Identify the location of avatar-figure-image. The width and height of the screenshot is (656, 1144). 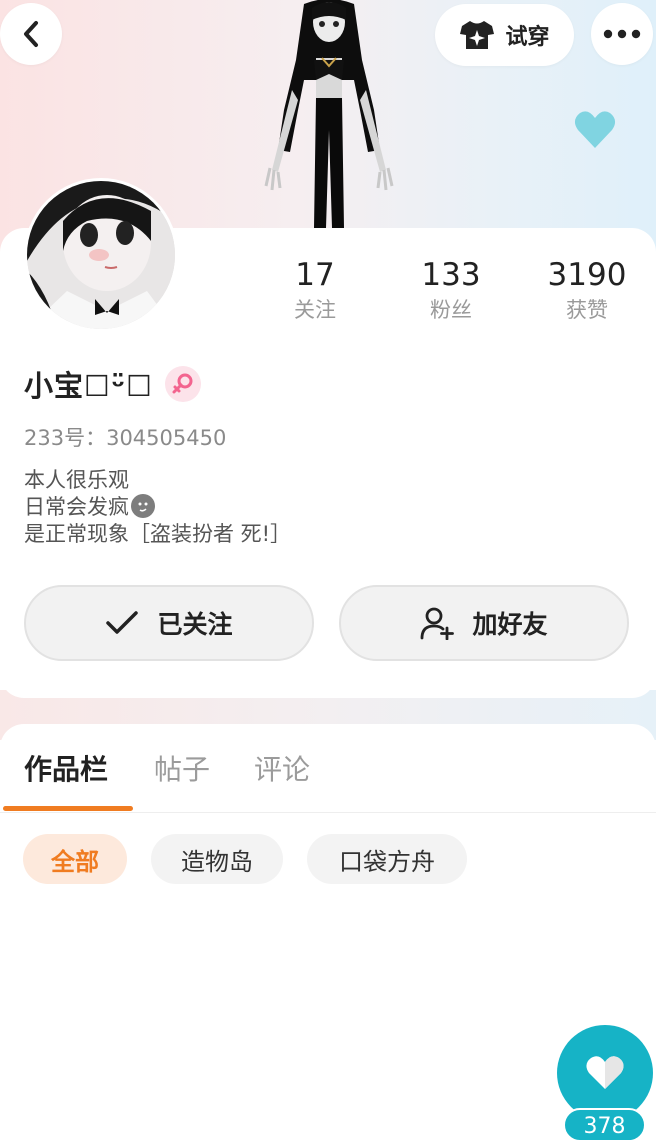
(329, 114).